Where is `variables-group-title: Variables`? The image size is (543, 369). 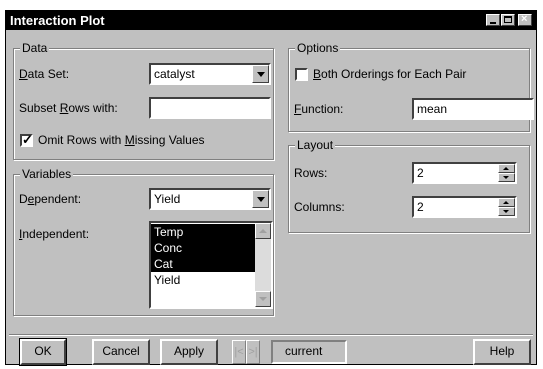
variables-group-title: Variables is located at coordinates (47, 174).